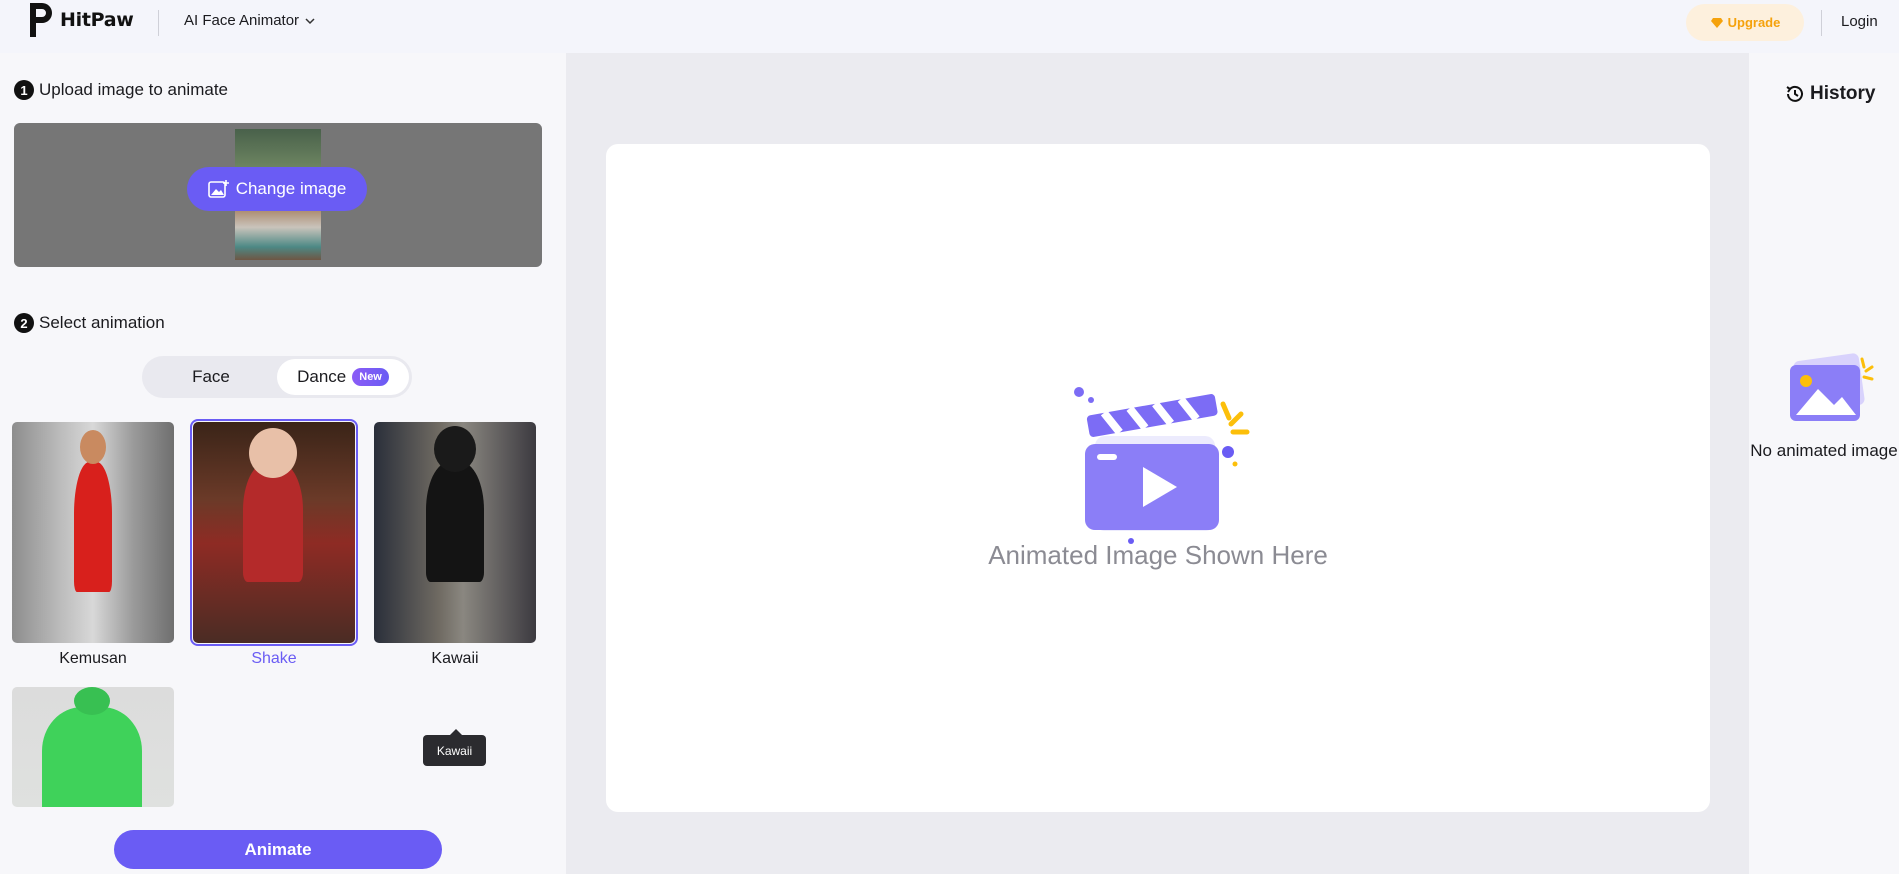 The height and width of the screenshot is (874, 1899). Describe the element at coordinates (291, 188) in the screenshot. I see `change-image-label: Change image` at that location.